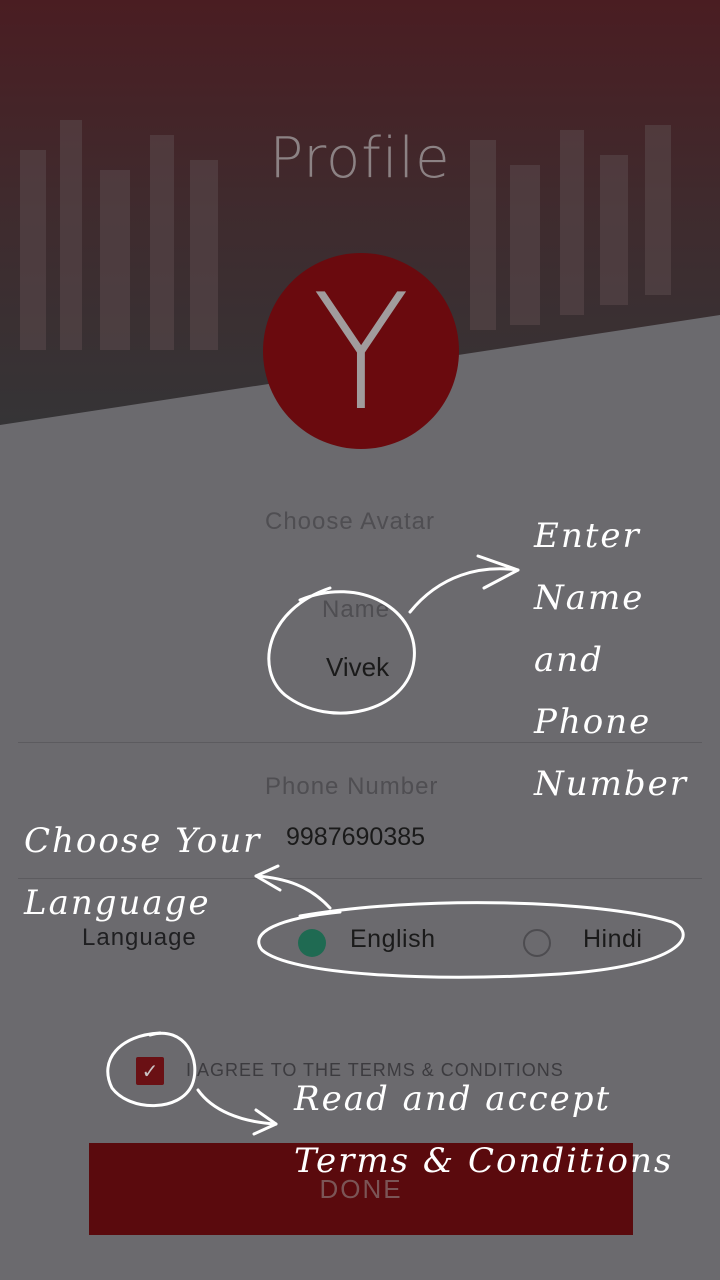  What do you see at coordinates (569, 660) in the screenshot?
I see `annotation-name-phone-line: and` at bounding box center [569, 660].